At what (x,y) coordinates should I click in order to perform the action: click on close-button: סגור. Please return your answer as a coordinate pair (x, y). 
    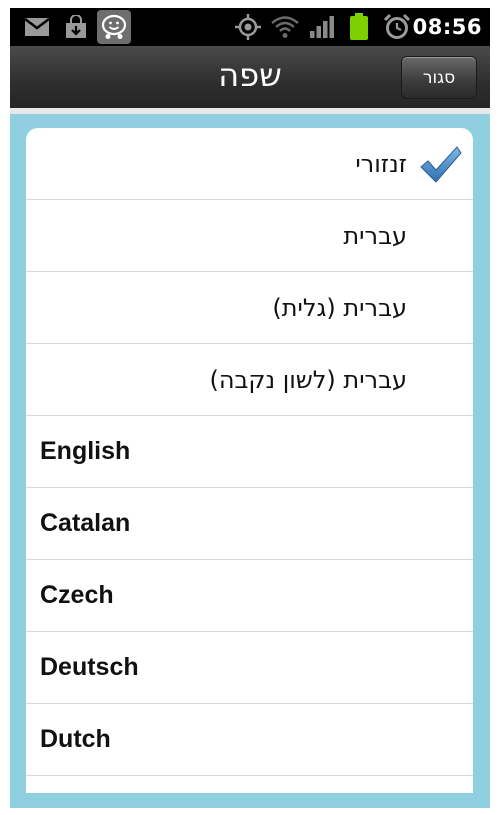
    Looking at the image, I should click on (439, 77).